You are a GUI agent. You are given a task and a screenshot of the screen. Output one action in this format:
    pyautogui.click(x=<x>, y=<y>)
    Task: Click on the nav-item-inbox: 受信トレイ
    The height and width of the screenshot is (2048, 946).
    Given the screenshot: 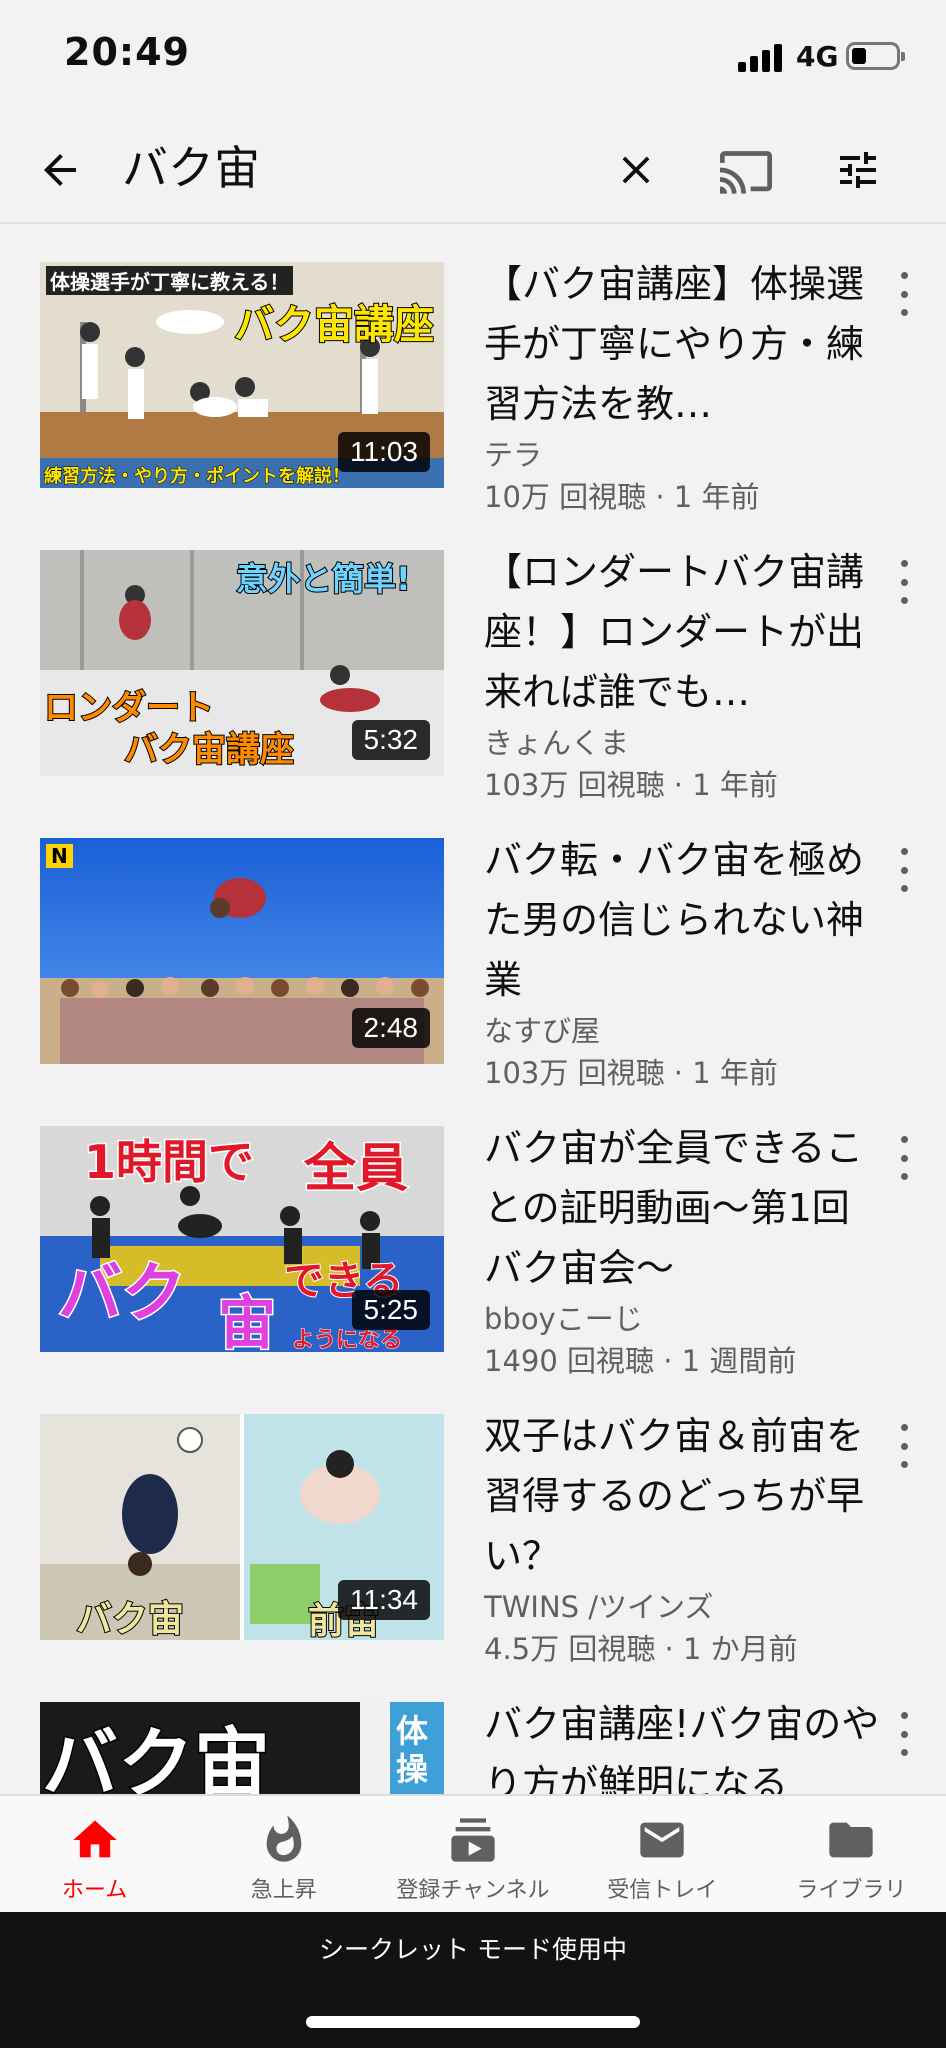 What is the action you would take?
    pyautogui.click(x=662, y=1854)
    